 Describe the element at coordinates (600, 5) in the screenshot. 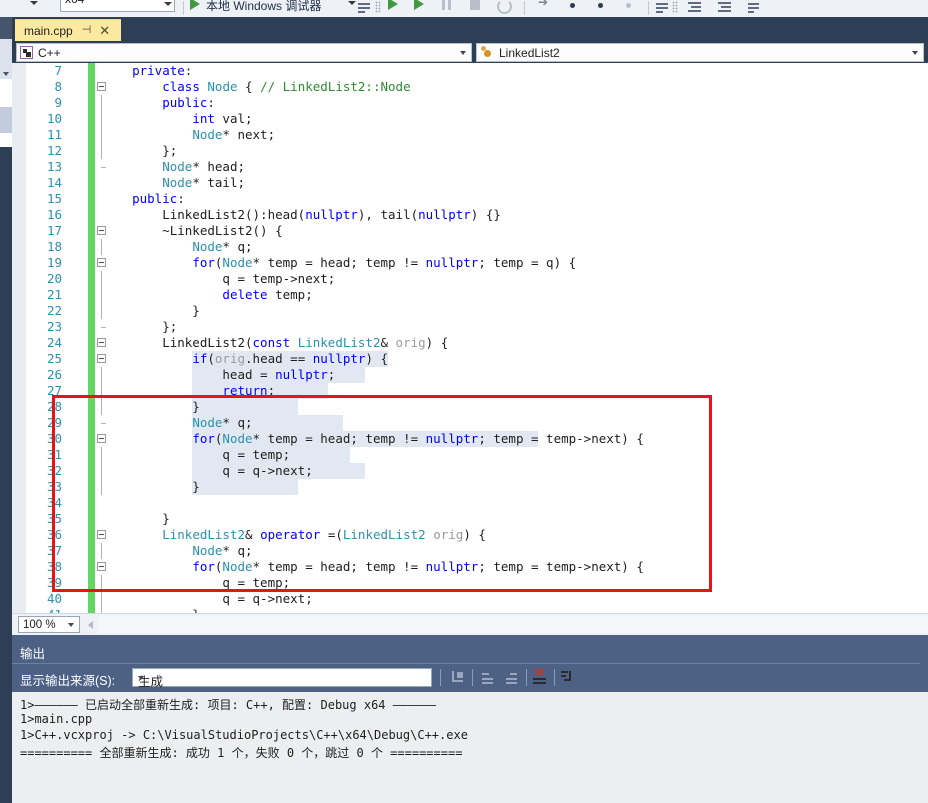

I see `step-over-icon` at that location.